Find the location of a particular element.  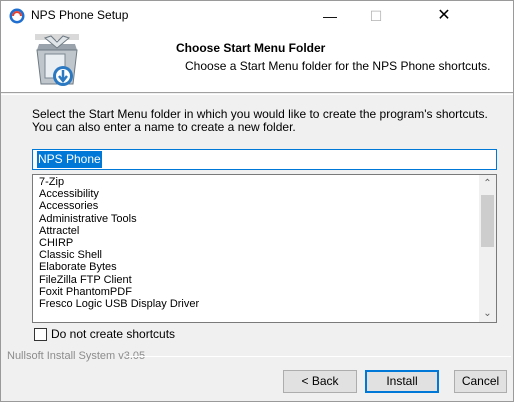

folder-list-item: Elaborate Bytes is located at coordinates (257, 267).